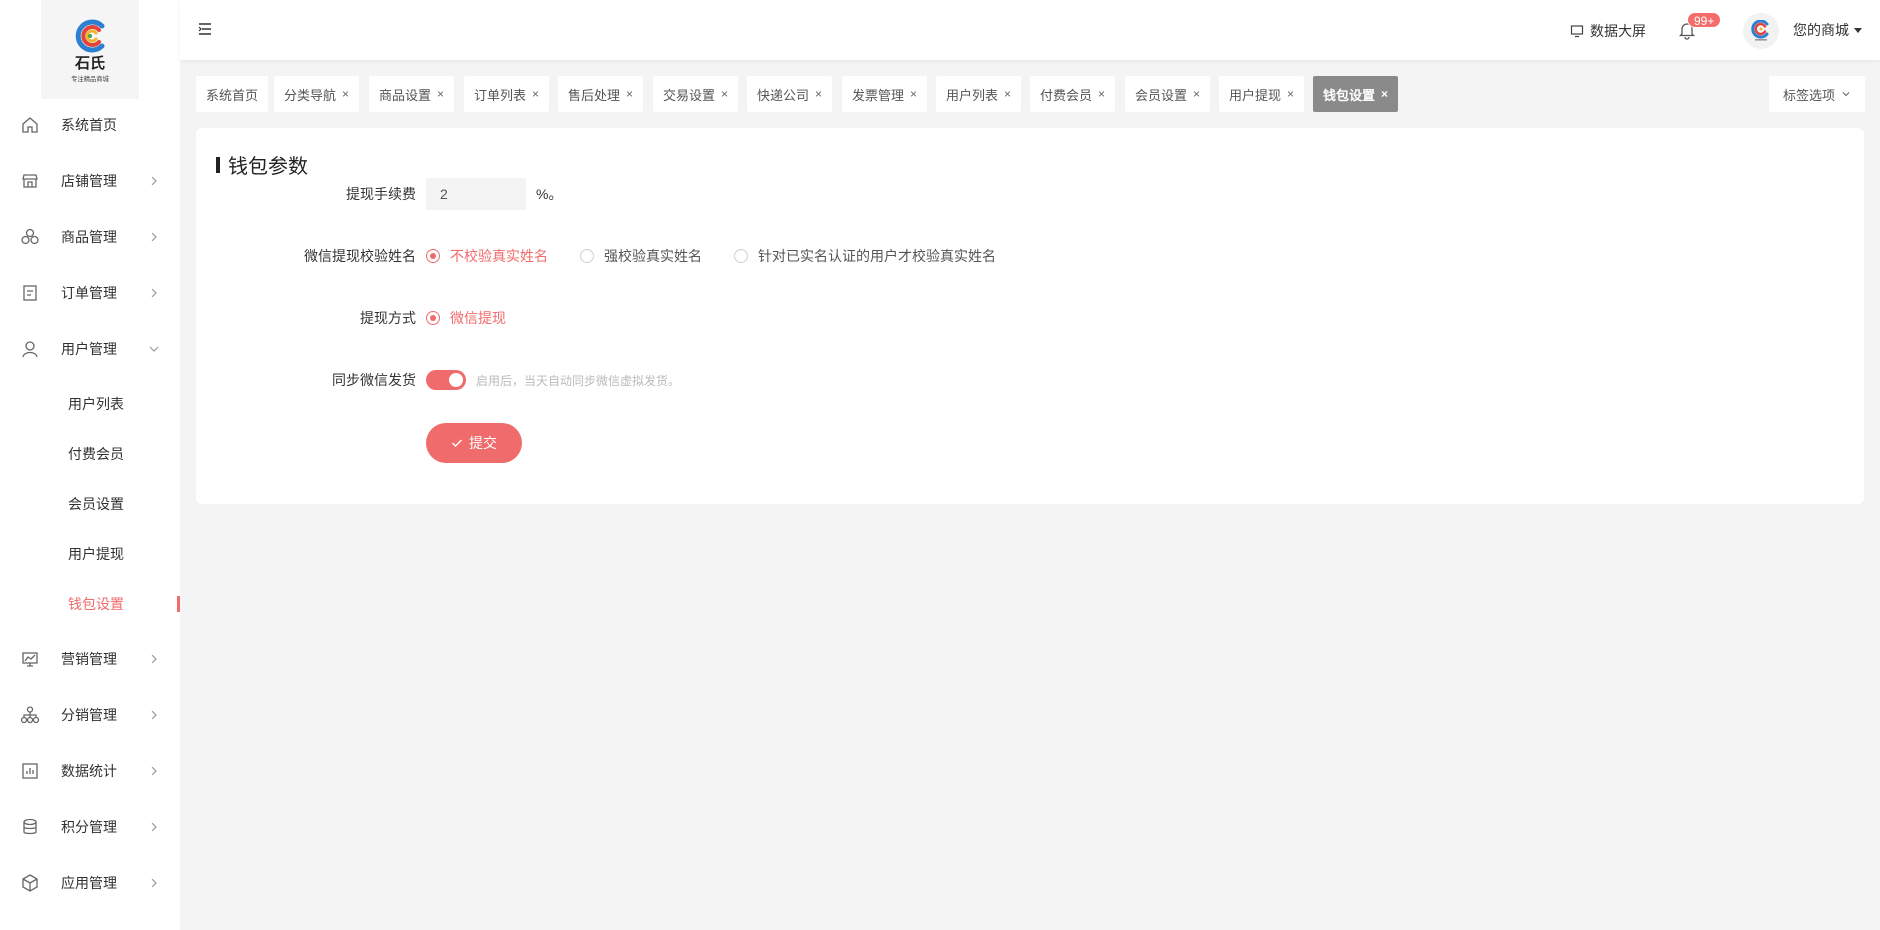  I want to click on radio-wechat-withdraw: 微信提现, so click(466, 318).